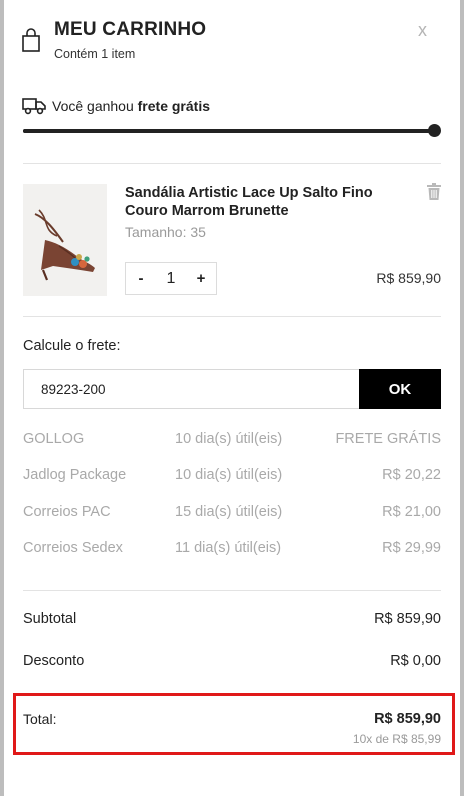 This screenshot has height=796, width=464. What do you see at coordinates (34, 106) in the screenshot?
I see `truck-icon` at bounding box center [34, 106].